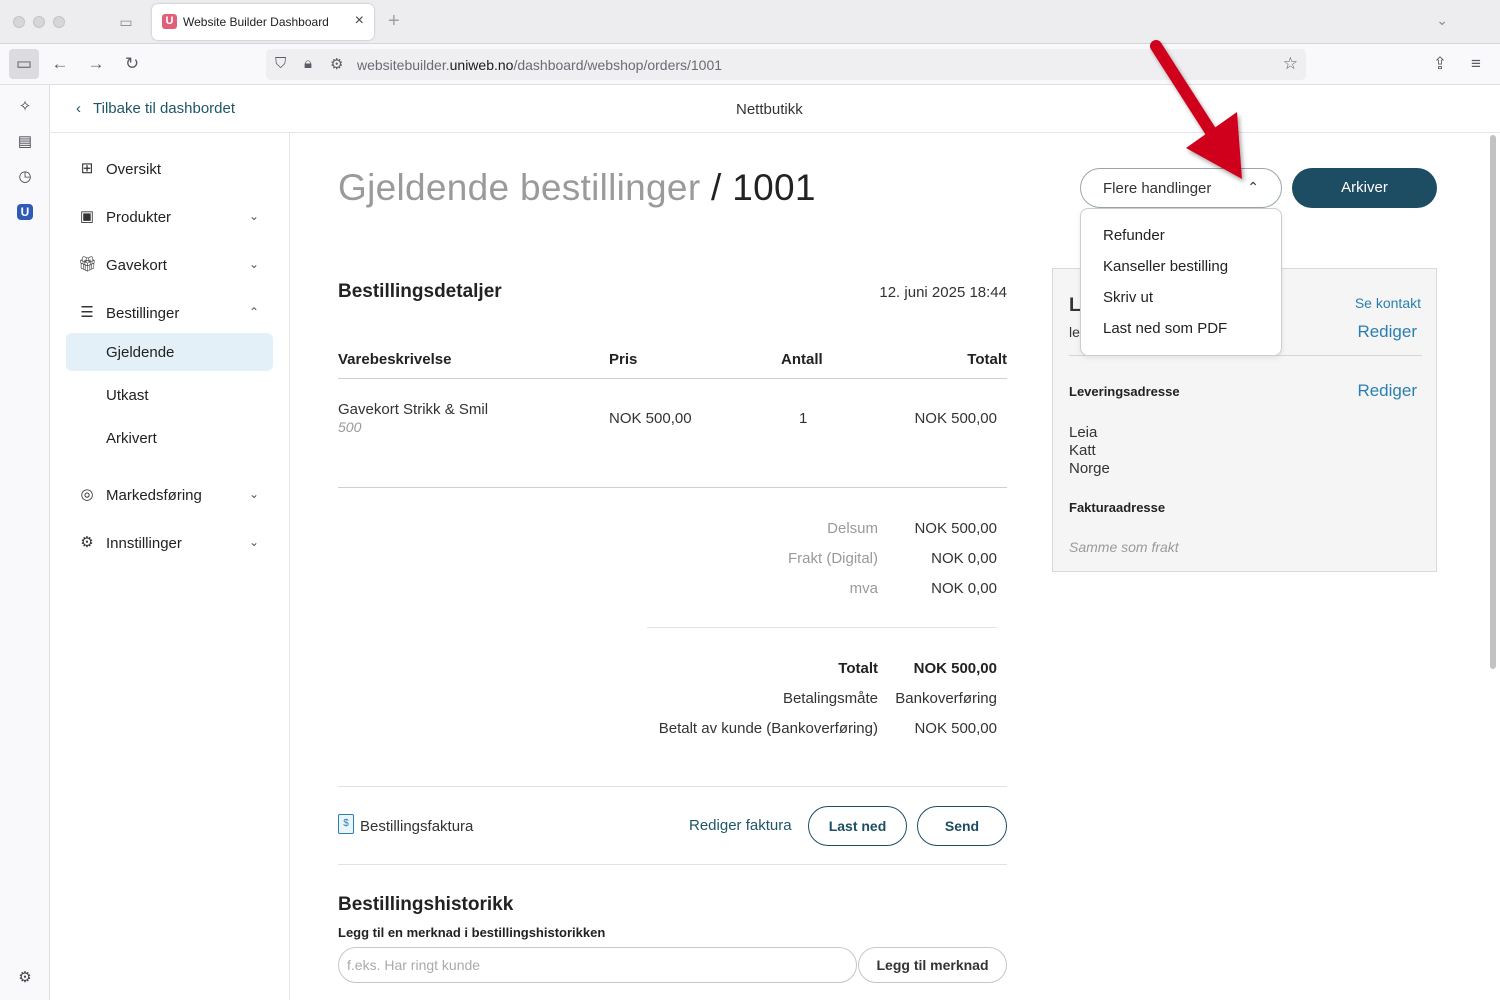  I want to click on back-arrow-icon: ←, so click(60, 64).